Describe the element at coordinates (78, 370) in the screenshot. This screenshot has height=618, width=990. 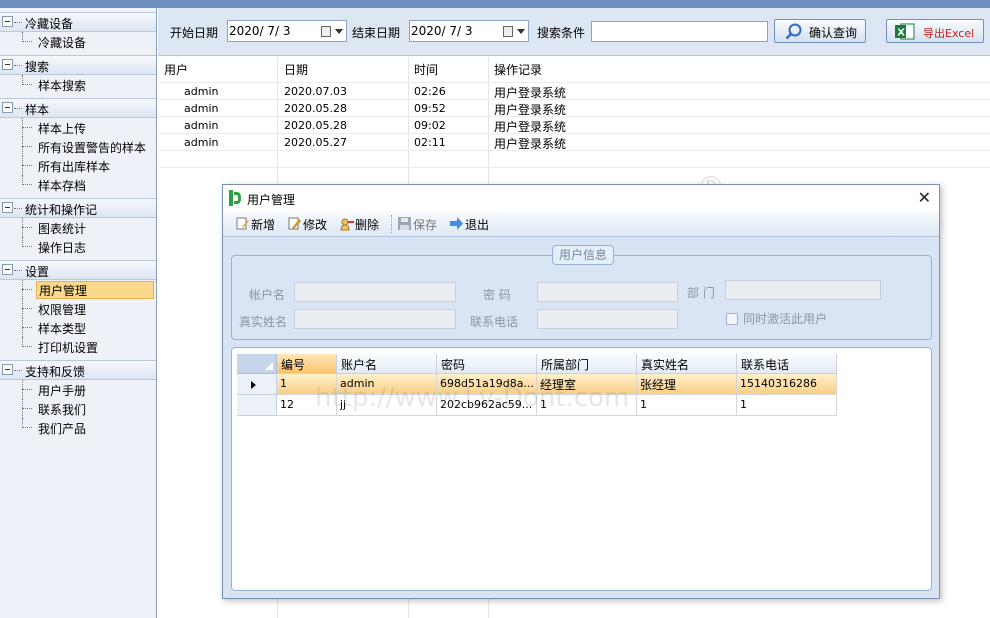
I see `sidebar-group-header: 支持和反馈` at that location.